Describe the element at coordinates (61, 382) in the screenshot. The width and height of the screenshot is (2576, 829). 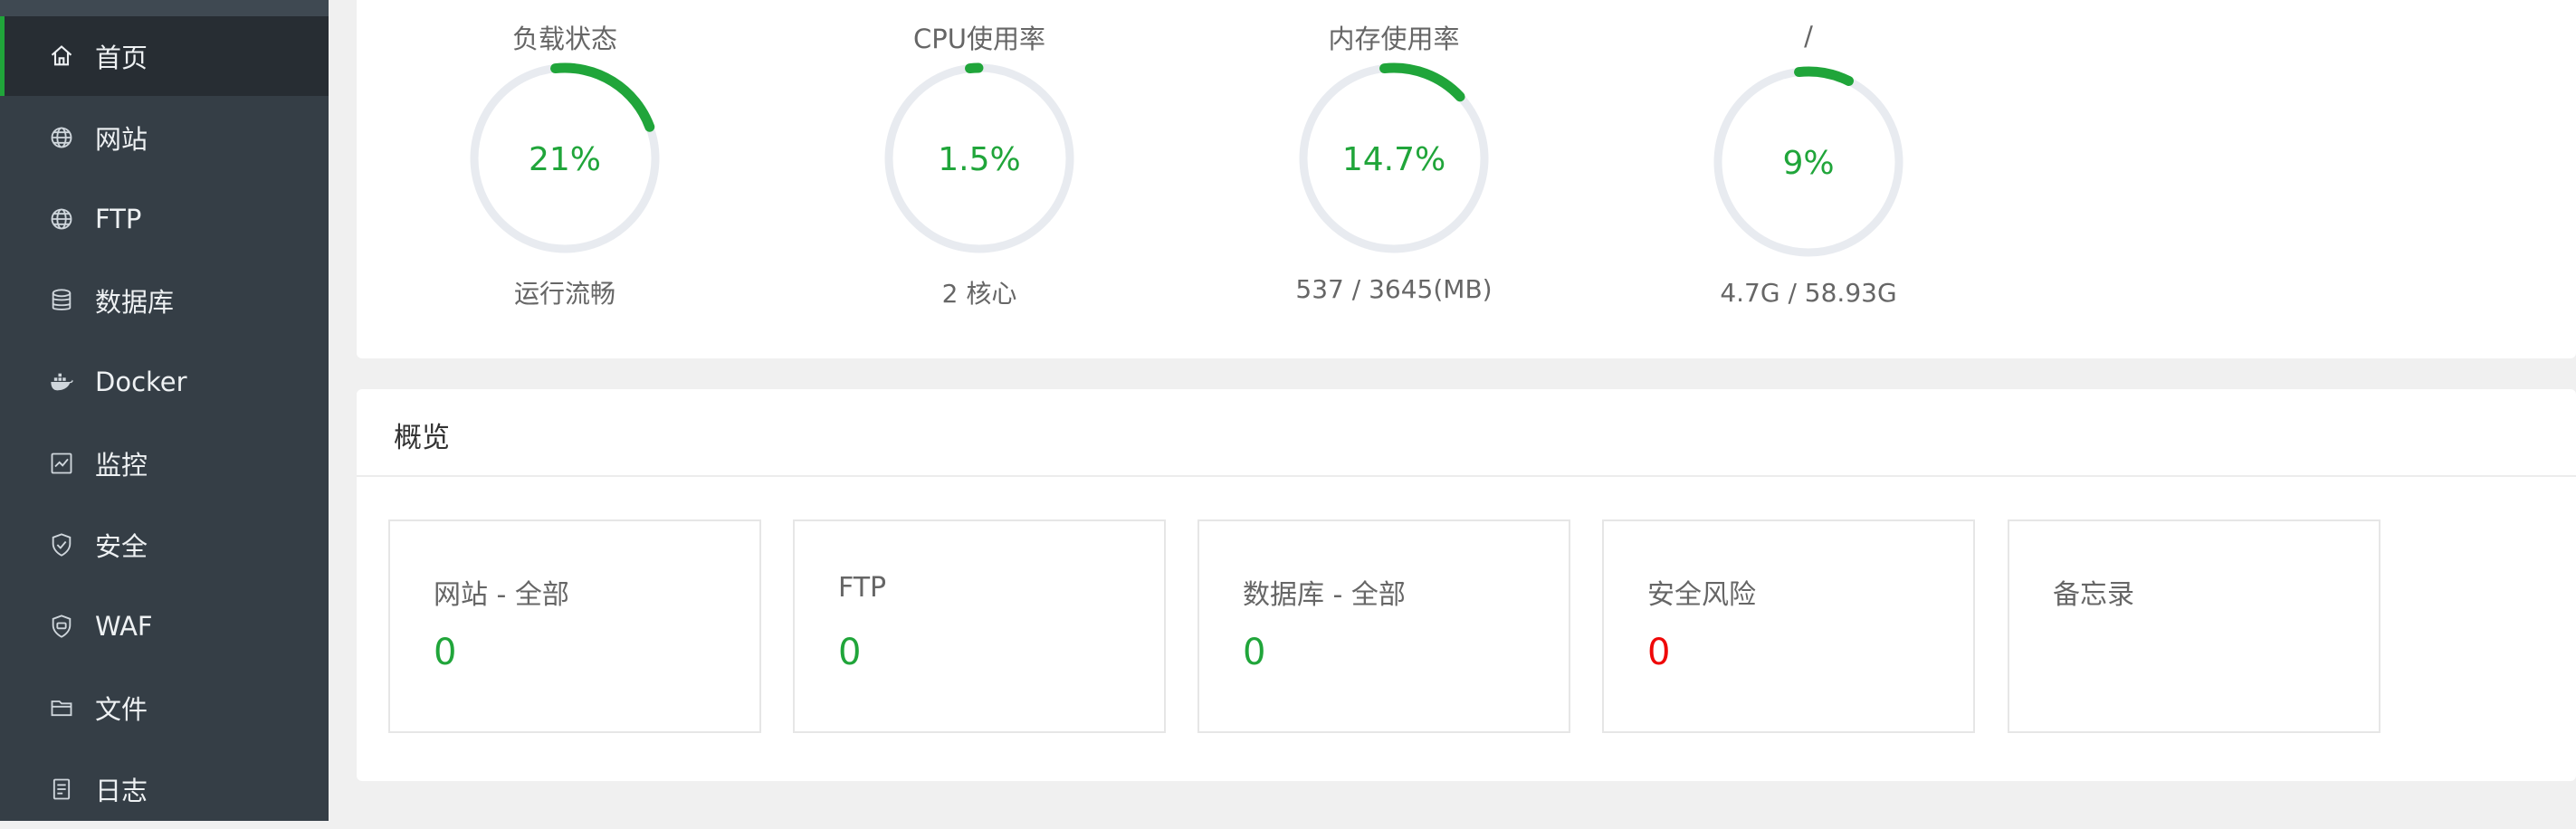
I see `docker-icon` at that location.